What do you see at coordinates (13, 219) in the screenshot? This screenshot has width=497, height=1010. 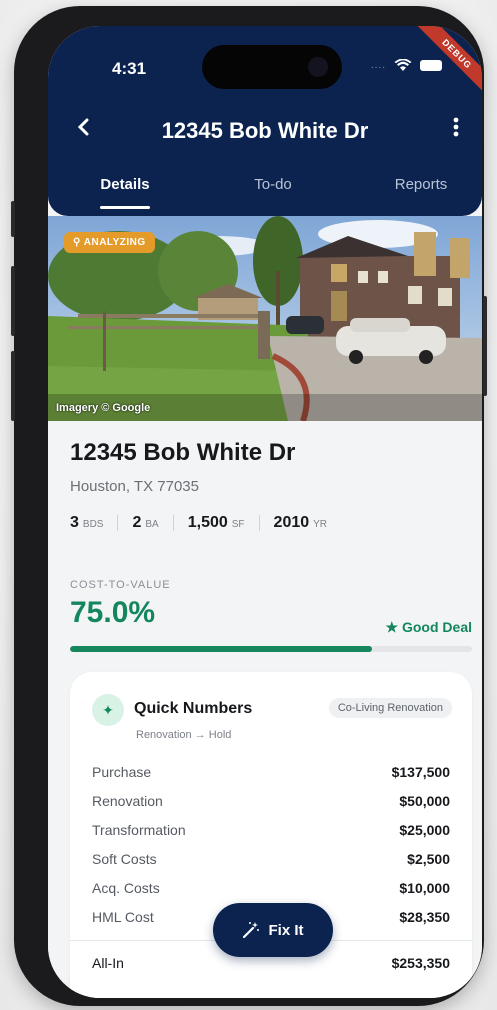 I see `mute-switch` at bounding box center [13, 219].